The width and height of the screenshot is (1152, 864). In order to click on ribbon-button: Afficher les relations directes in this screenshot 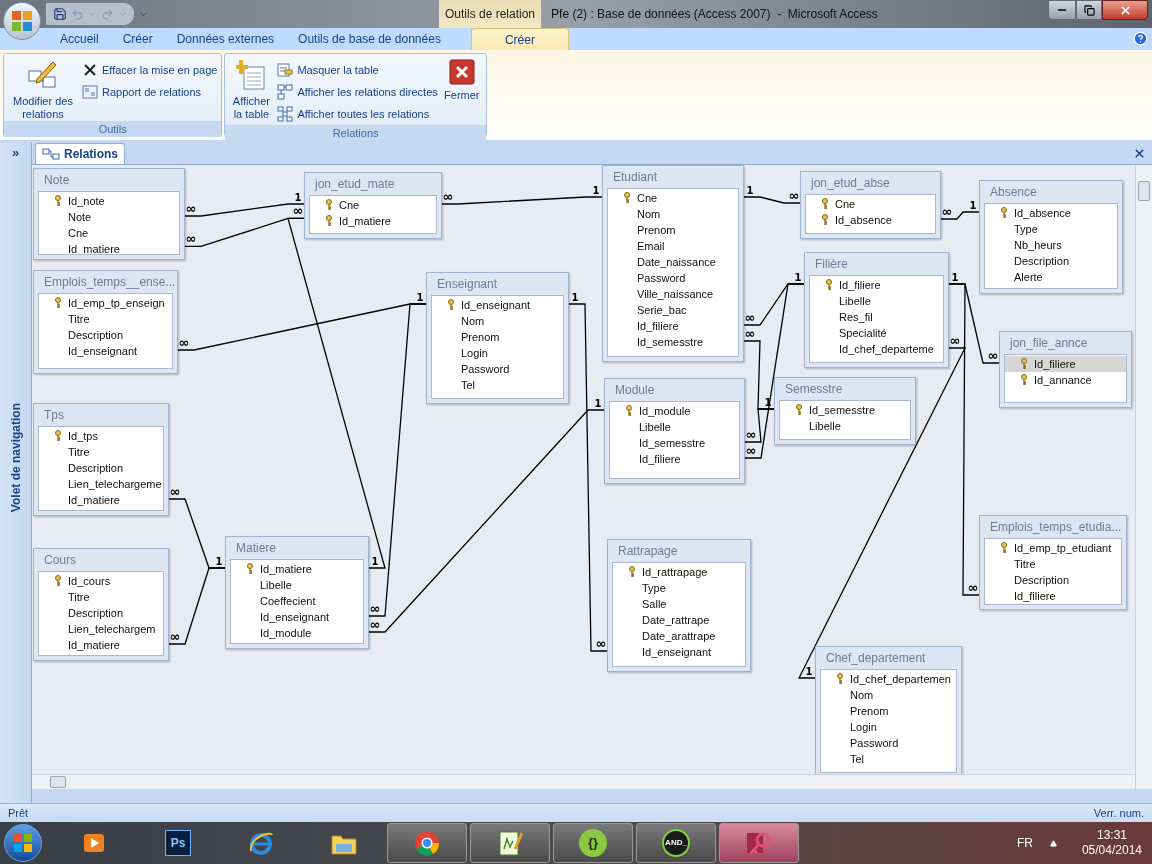, I will do `click(357, 92)`.